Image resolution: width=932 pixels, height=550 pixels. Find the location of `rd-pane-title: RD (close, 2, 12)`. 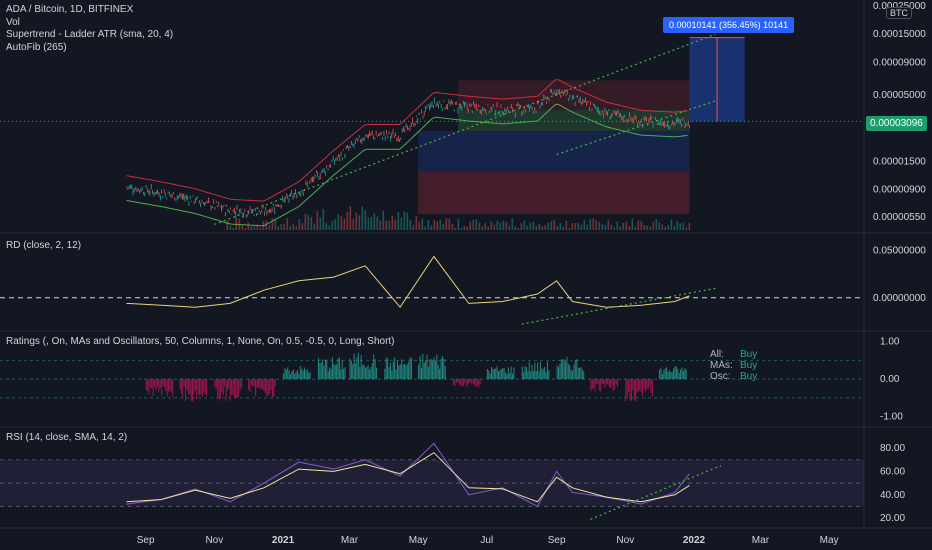

rd-pane-title: RD (close, 2, 12) is located at coordinates (43, 245).